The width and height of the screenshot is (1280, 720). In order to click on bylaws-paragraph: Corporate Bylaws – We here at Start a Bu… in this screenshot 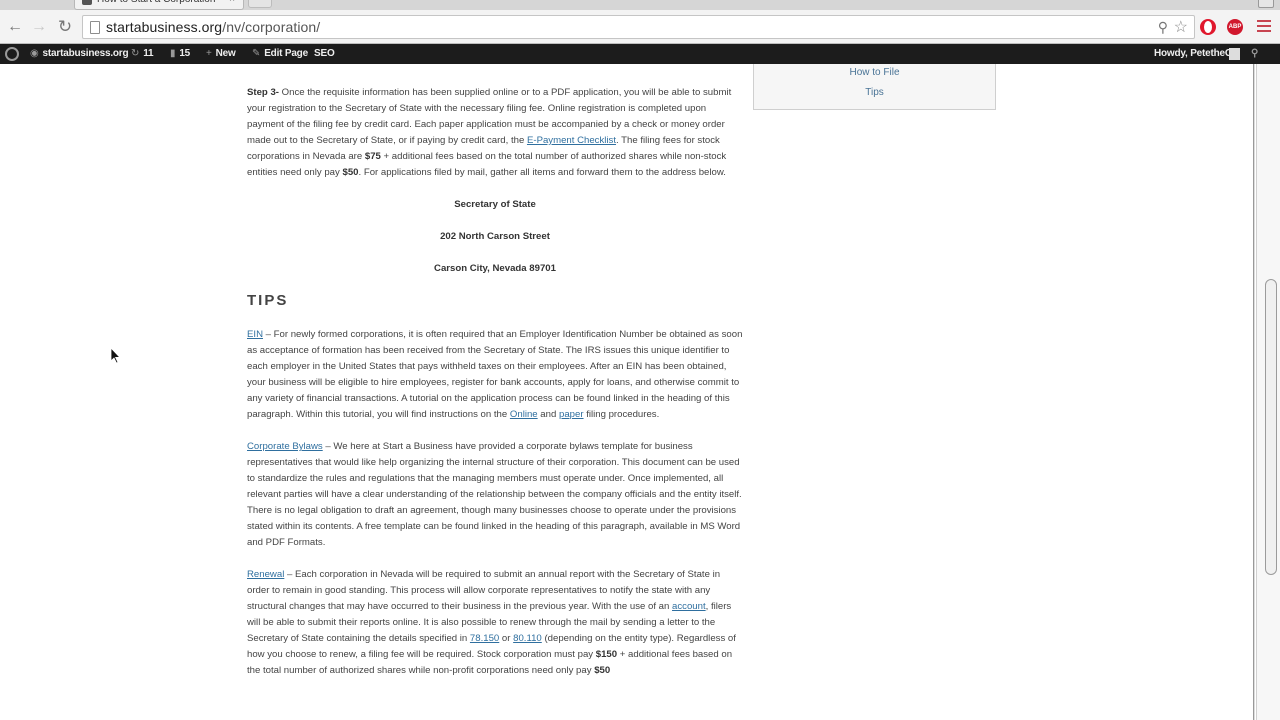, I will do `click(495, 495)`.